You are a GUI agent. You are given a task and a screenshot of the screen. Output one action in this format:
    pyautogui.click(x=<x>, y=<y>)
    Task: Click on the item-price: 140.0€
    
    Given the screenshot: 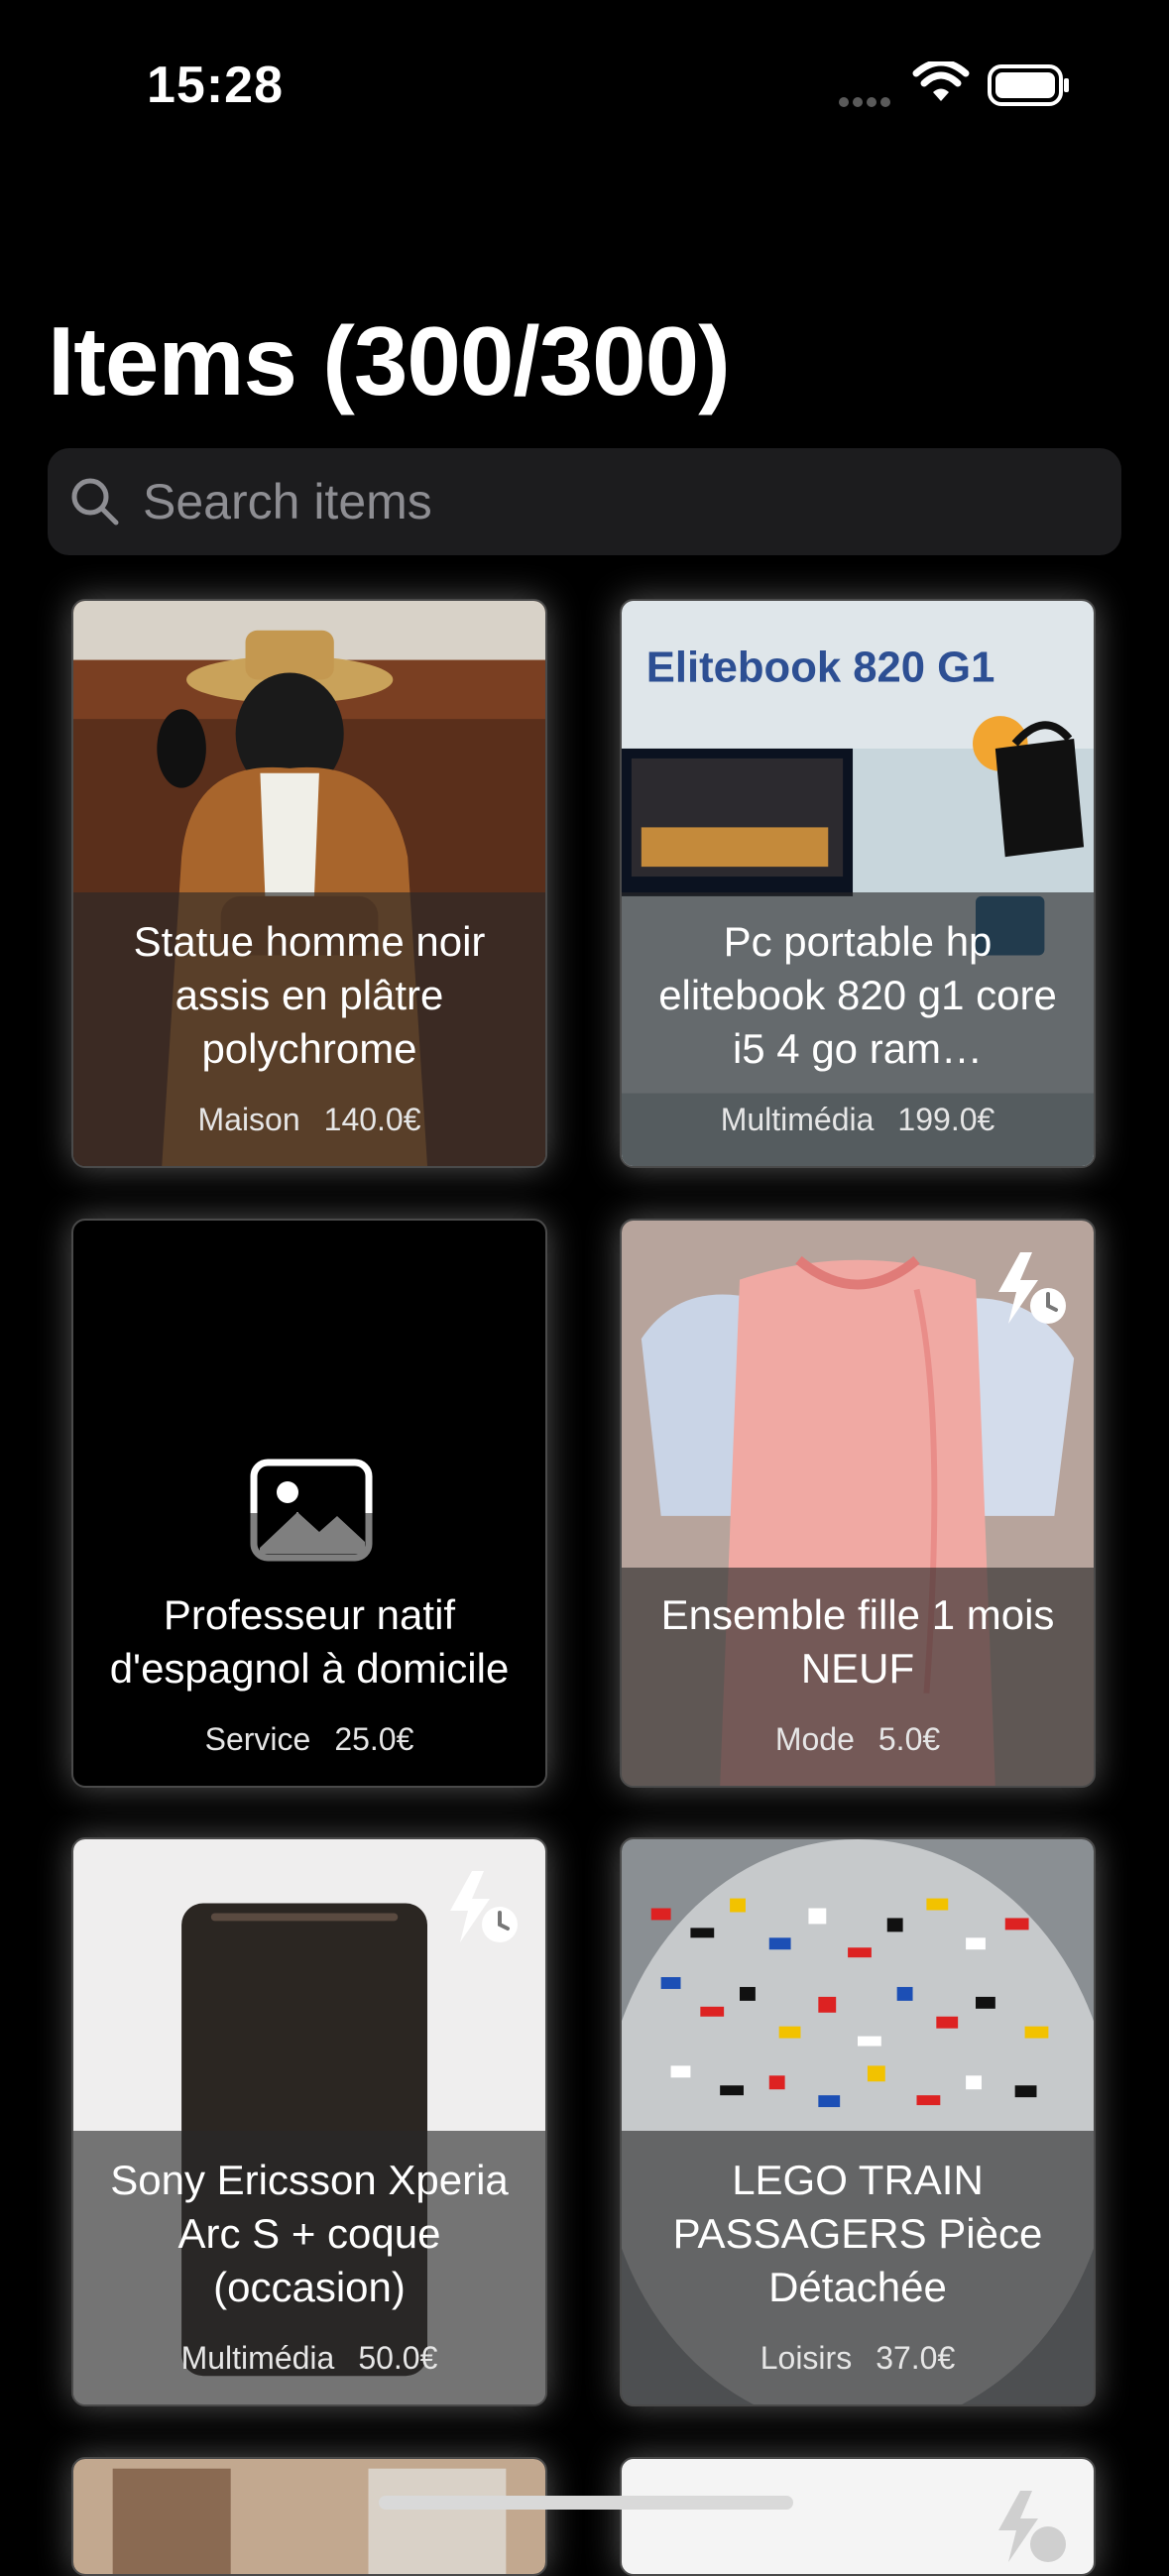 What is the action you would take?
    pyautogui.click(x=372, y=1120)
    